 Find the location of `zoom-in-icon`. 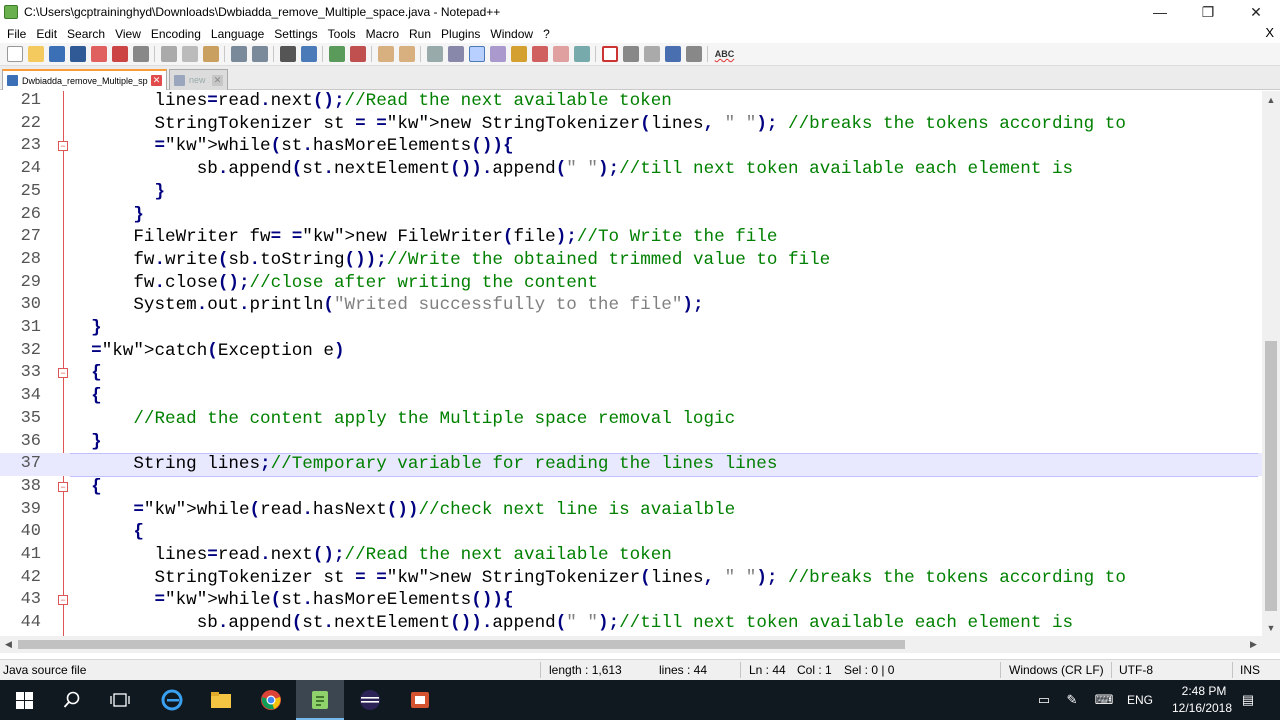

zoom-in-icon is located at coordinates (336, 54).